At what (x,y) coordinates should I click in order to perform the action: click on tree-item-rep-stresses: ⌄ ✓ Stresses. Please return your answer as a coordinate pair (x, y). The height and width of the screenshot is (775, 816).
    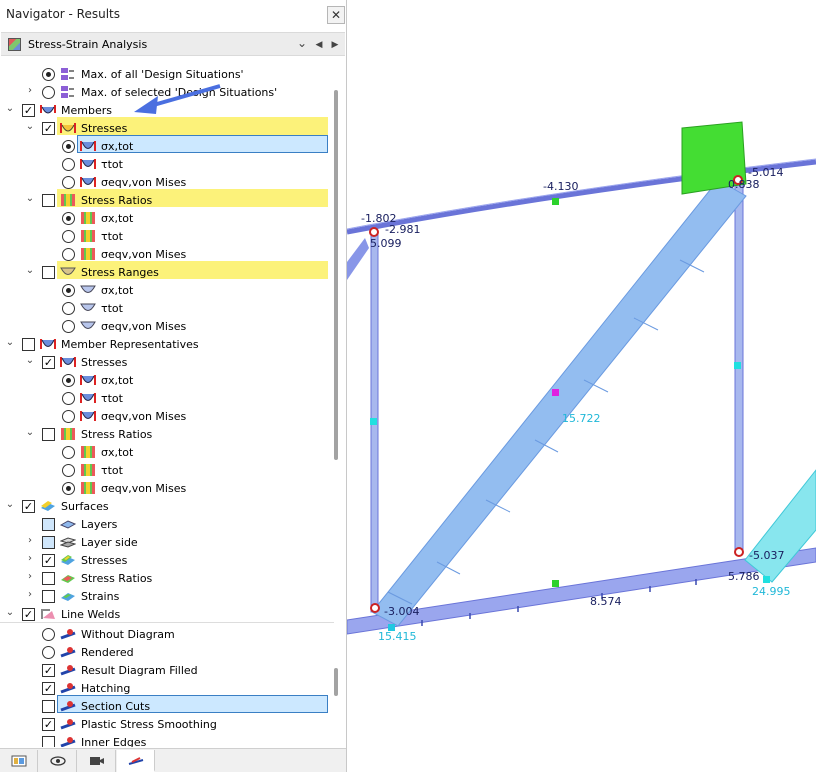
    Looking at the image, I should click on (167, 362).